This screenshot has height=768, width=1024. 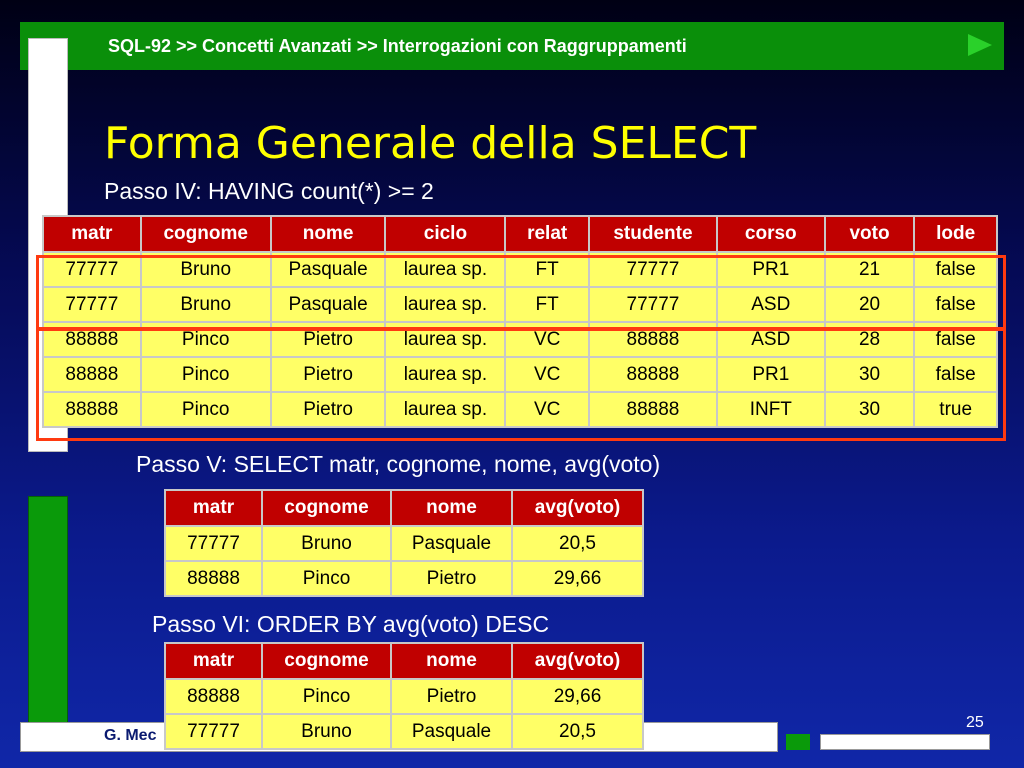 I want to click on column-header: corso, so click(x=770, y=234).